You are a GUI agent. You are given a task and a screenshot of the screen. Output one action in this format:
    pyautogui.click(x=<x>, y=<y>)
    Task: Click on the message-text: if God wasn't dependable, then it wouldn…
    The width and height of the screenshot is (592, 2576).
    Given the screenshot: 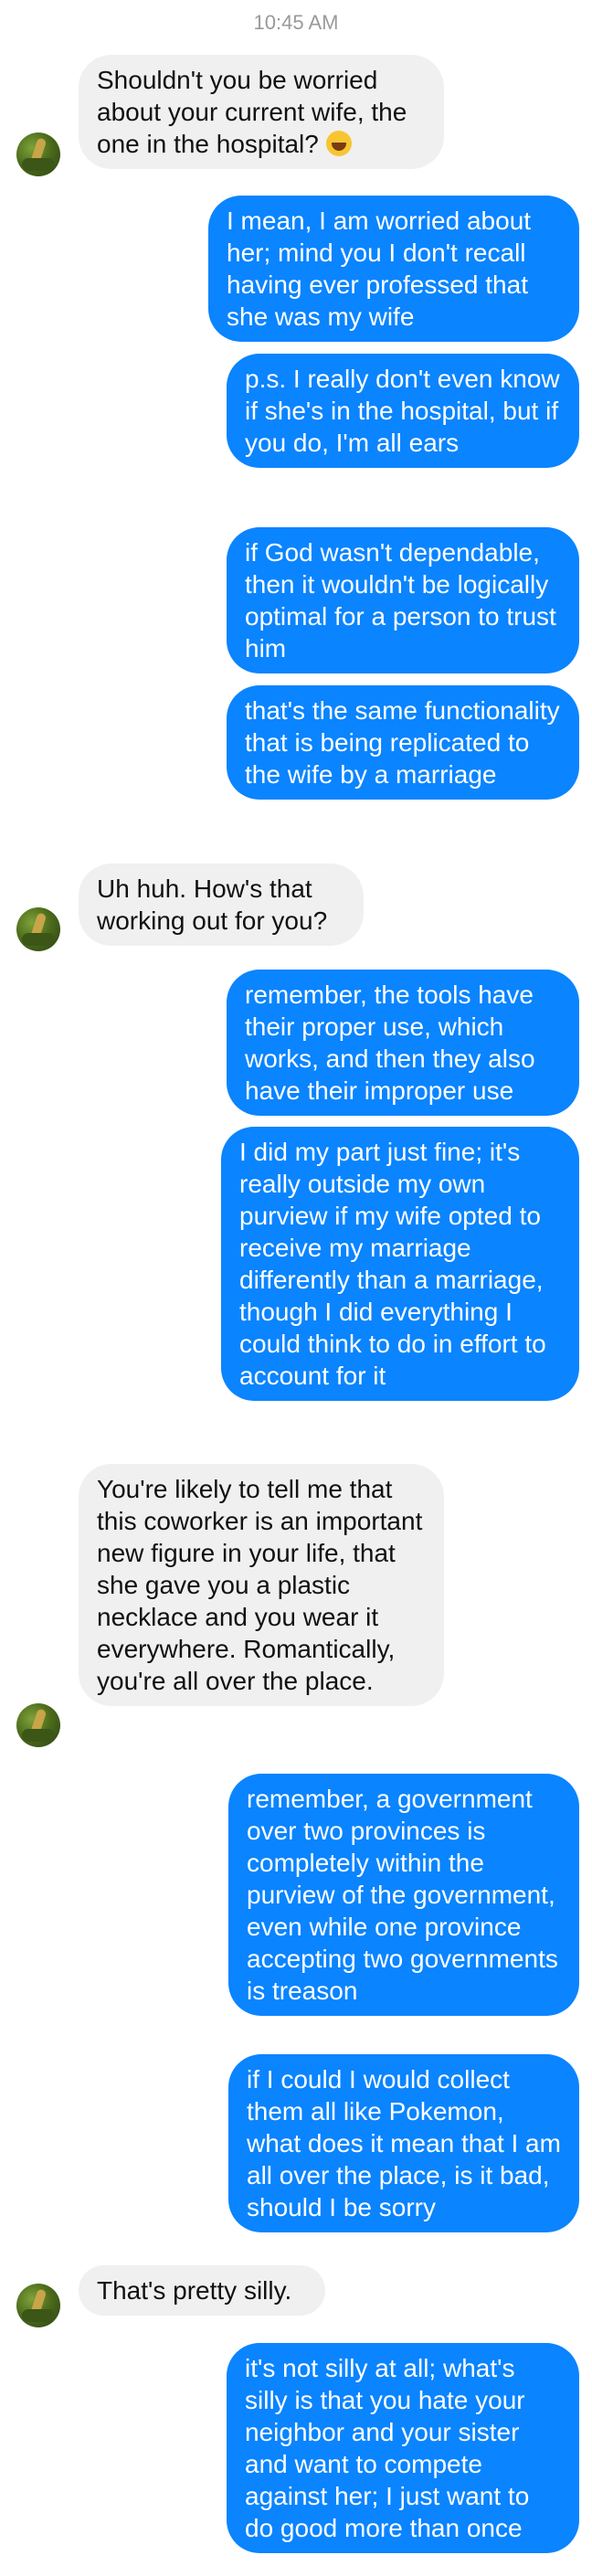 What is the action you would take?
    pyautogui.click(x=400, y=600)
    